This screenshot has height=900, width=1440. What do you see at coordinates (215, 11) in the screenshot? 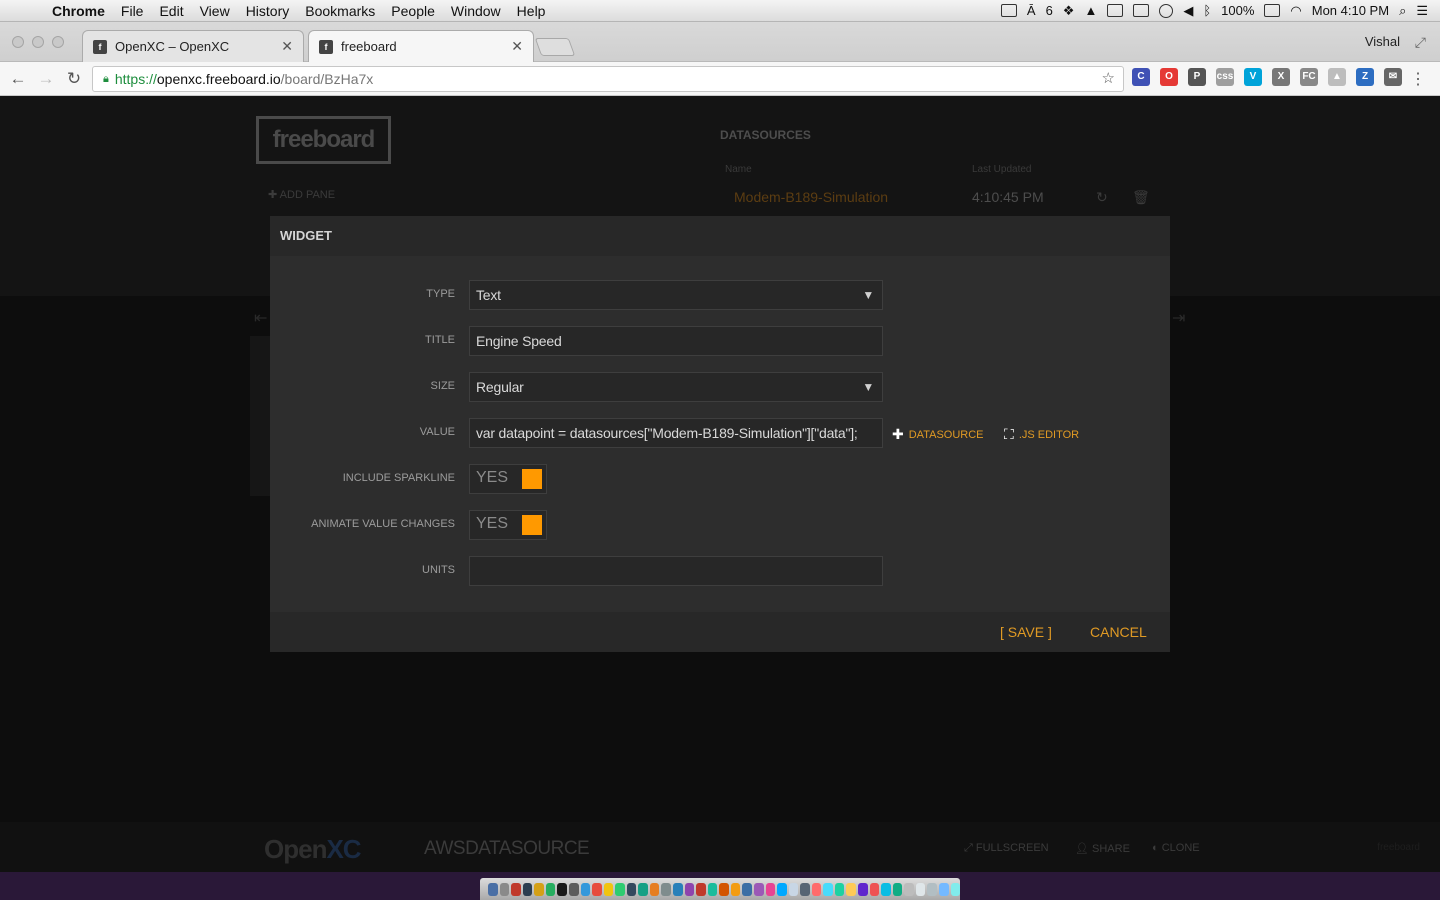
I see `menu-view: View` at bounding box center [215, 11].